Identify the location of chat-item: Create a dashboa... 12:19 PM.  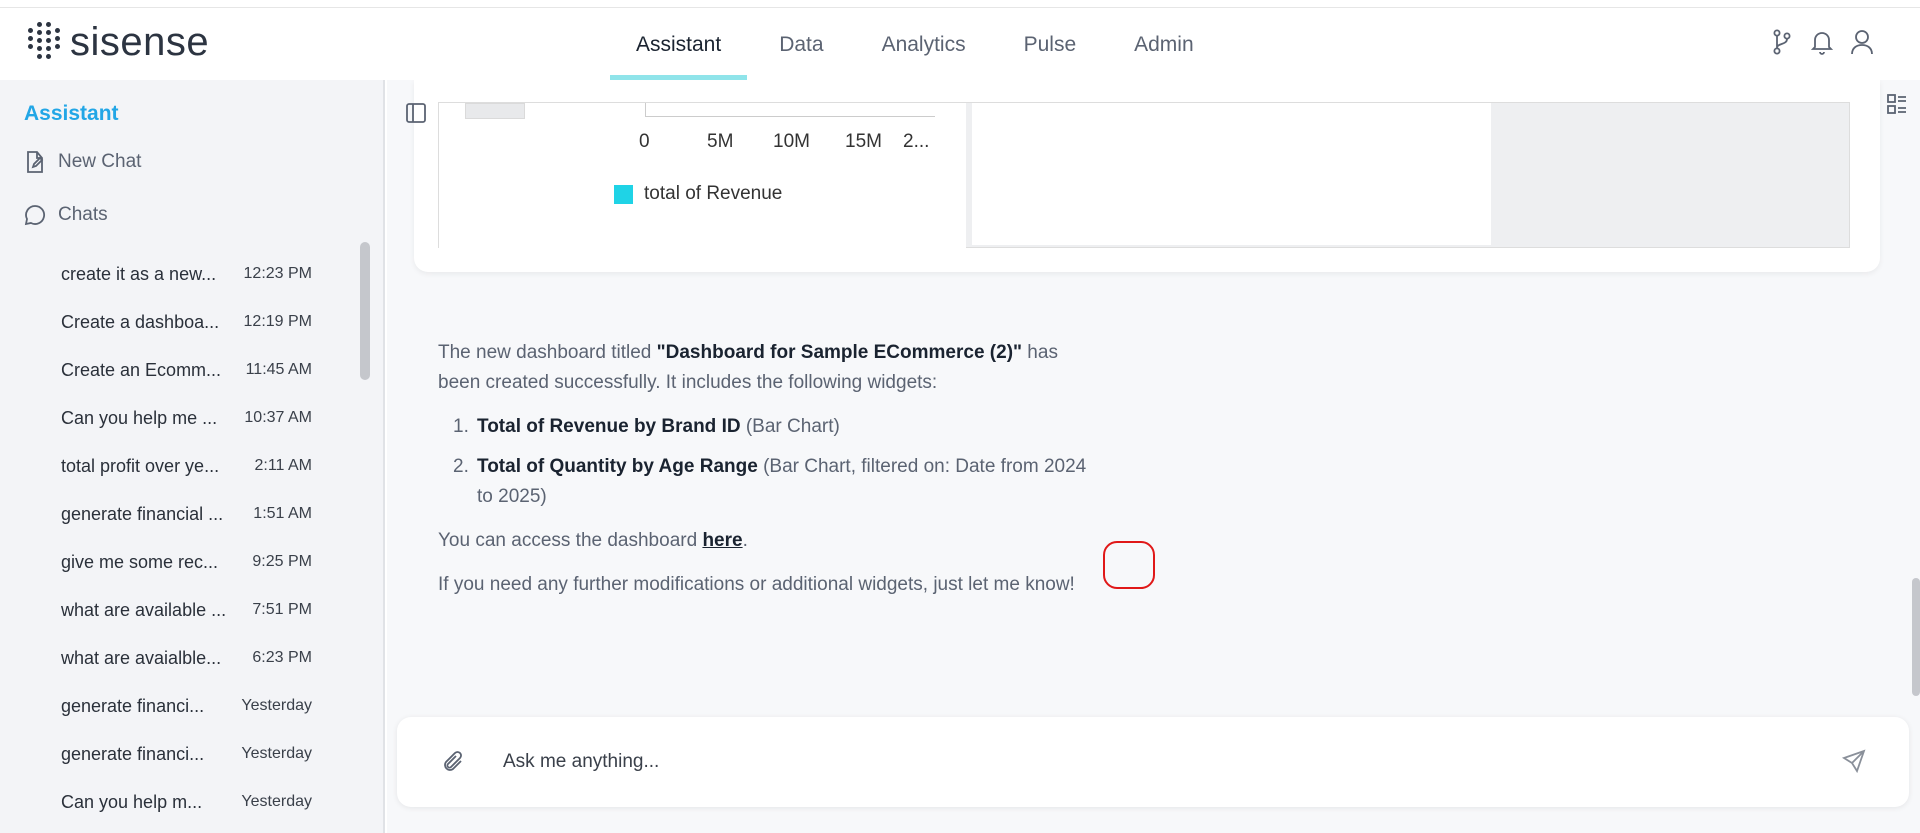
(175, 322).